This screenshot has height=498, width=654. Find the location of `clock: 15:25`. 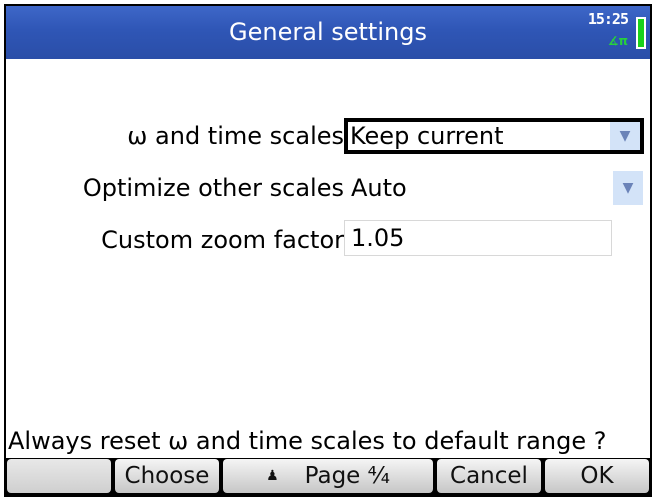

clock: 15:25 is located at coordinates (608, 19).